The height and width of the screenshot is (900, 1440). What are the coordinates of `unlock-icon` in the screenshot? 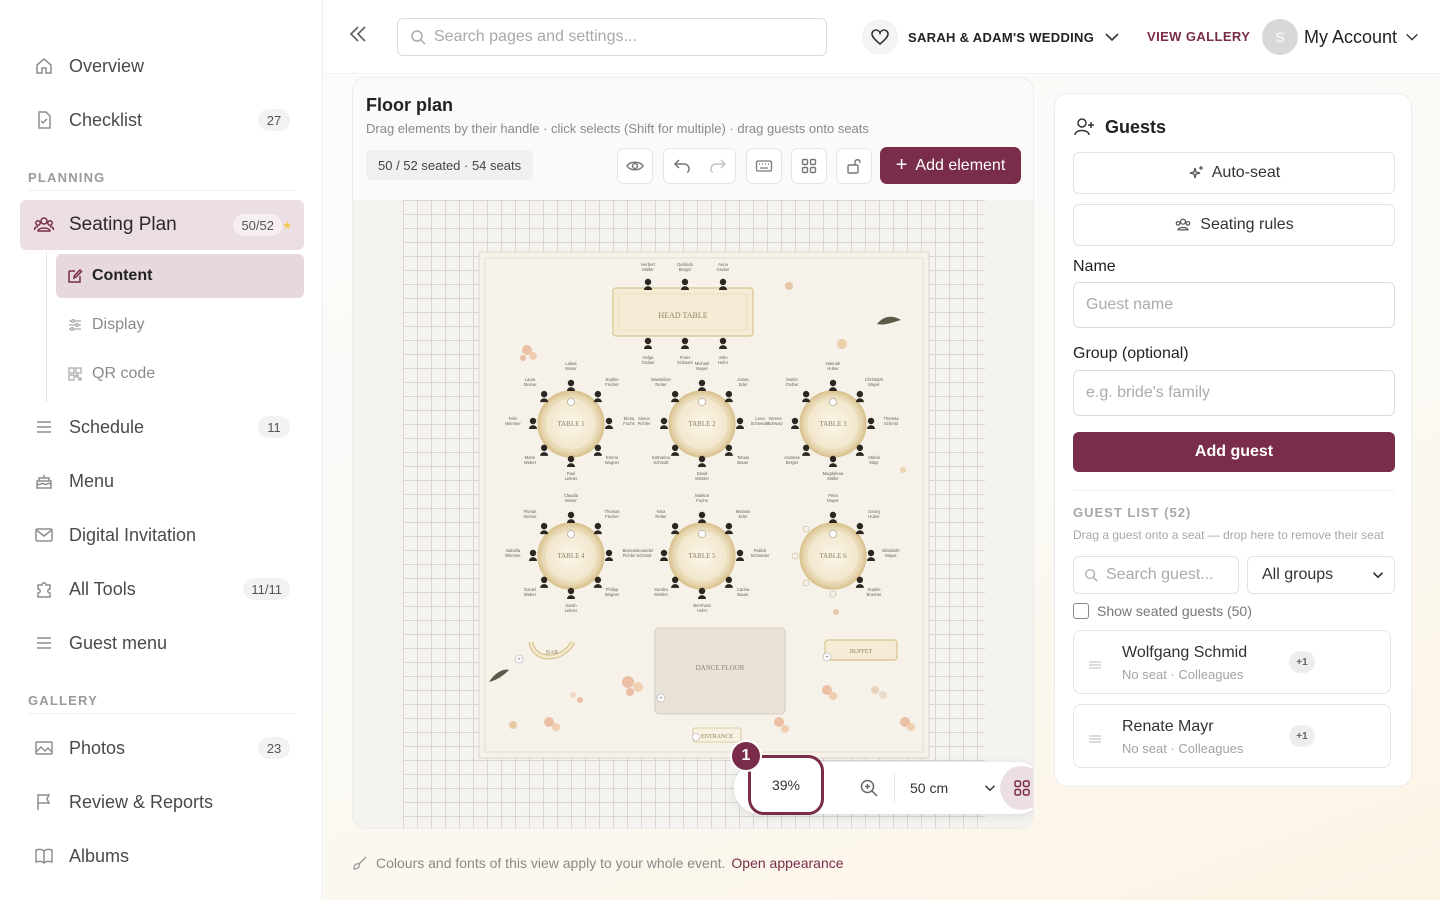 It's located at (854, 166).